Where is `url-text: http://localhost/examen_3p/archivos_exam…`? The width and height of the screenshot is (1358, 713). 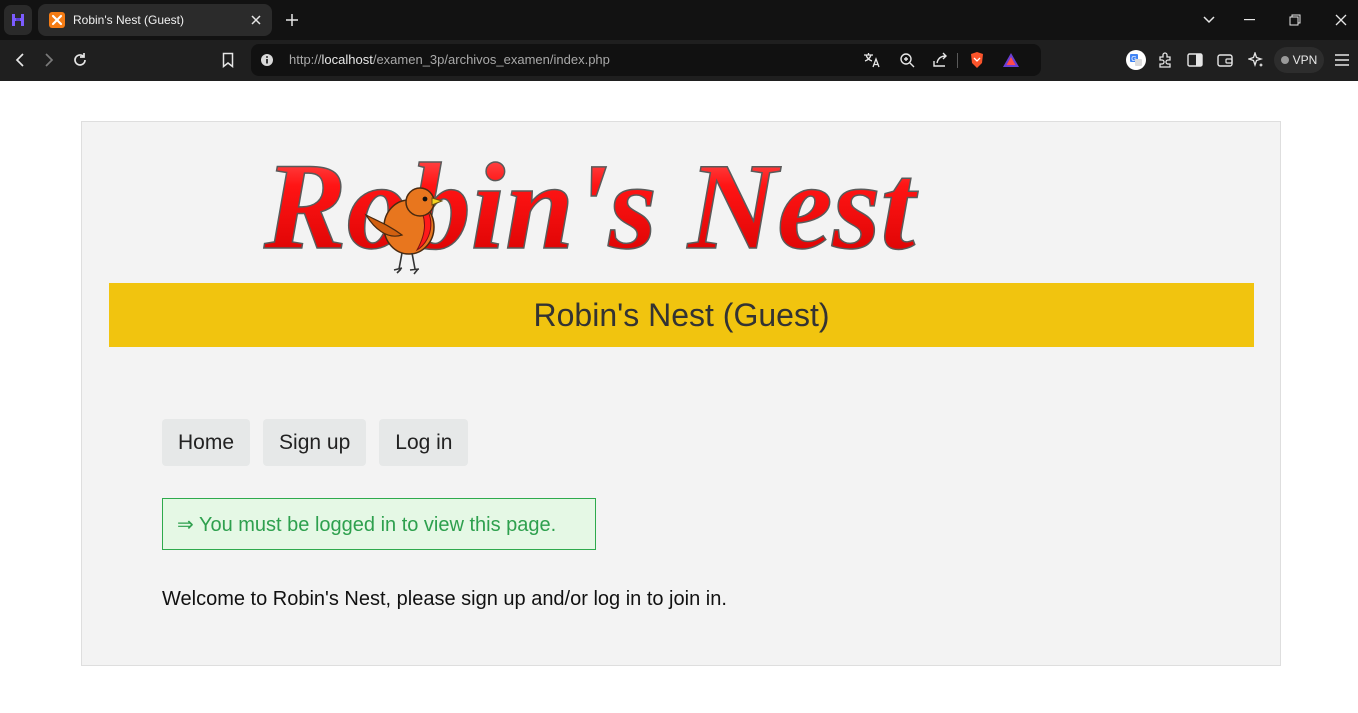
url-text: http://localhost/examen_3p/archivos_exam… is located at coordinates (449, 59).